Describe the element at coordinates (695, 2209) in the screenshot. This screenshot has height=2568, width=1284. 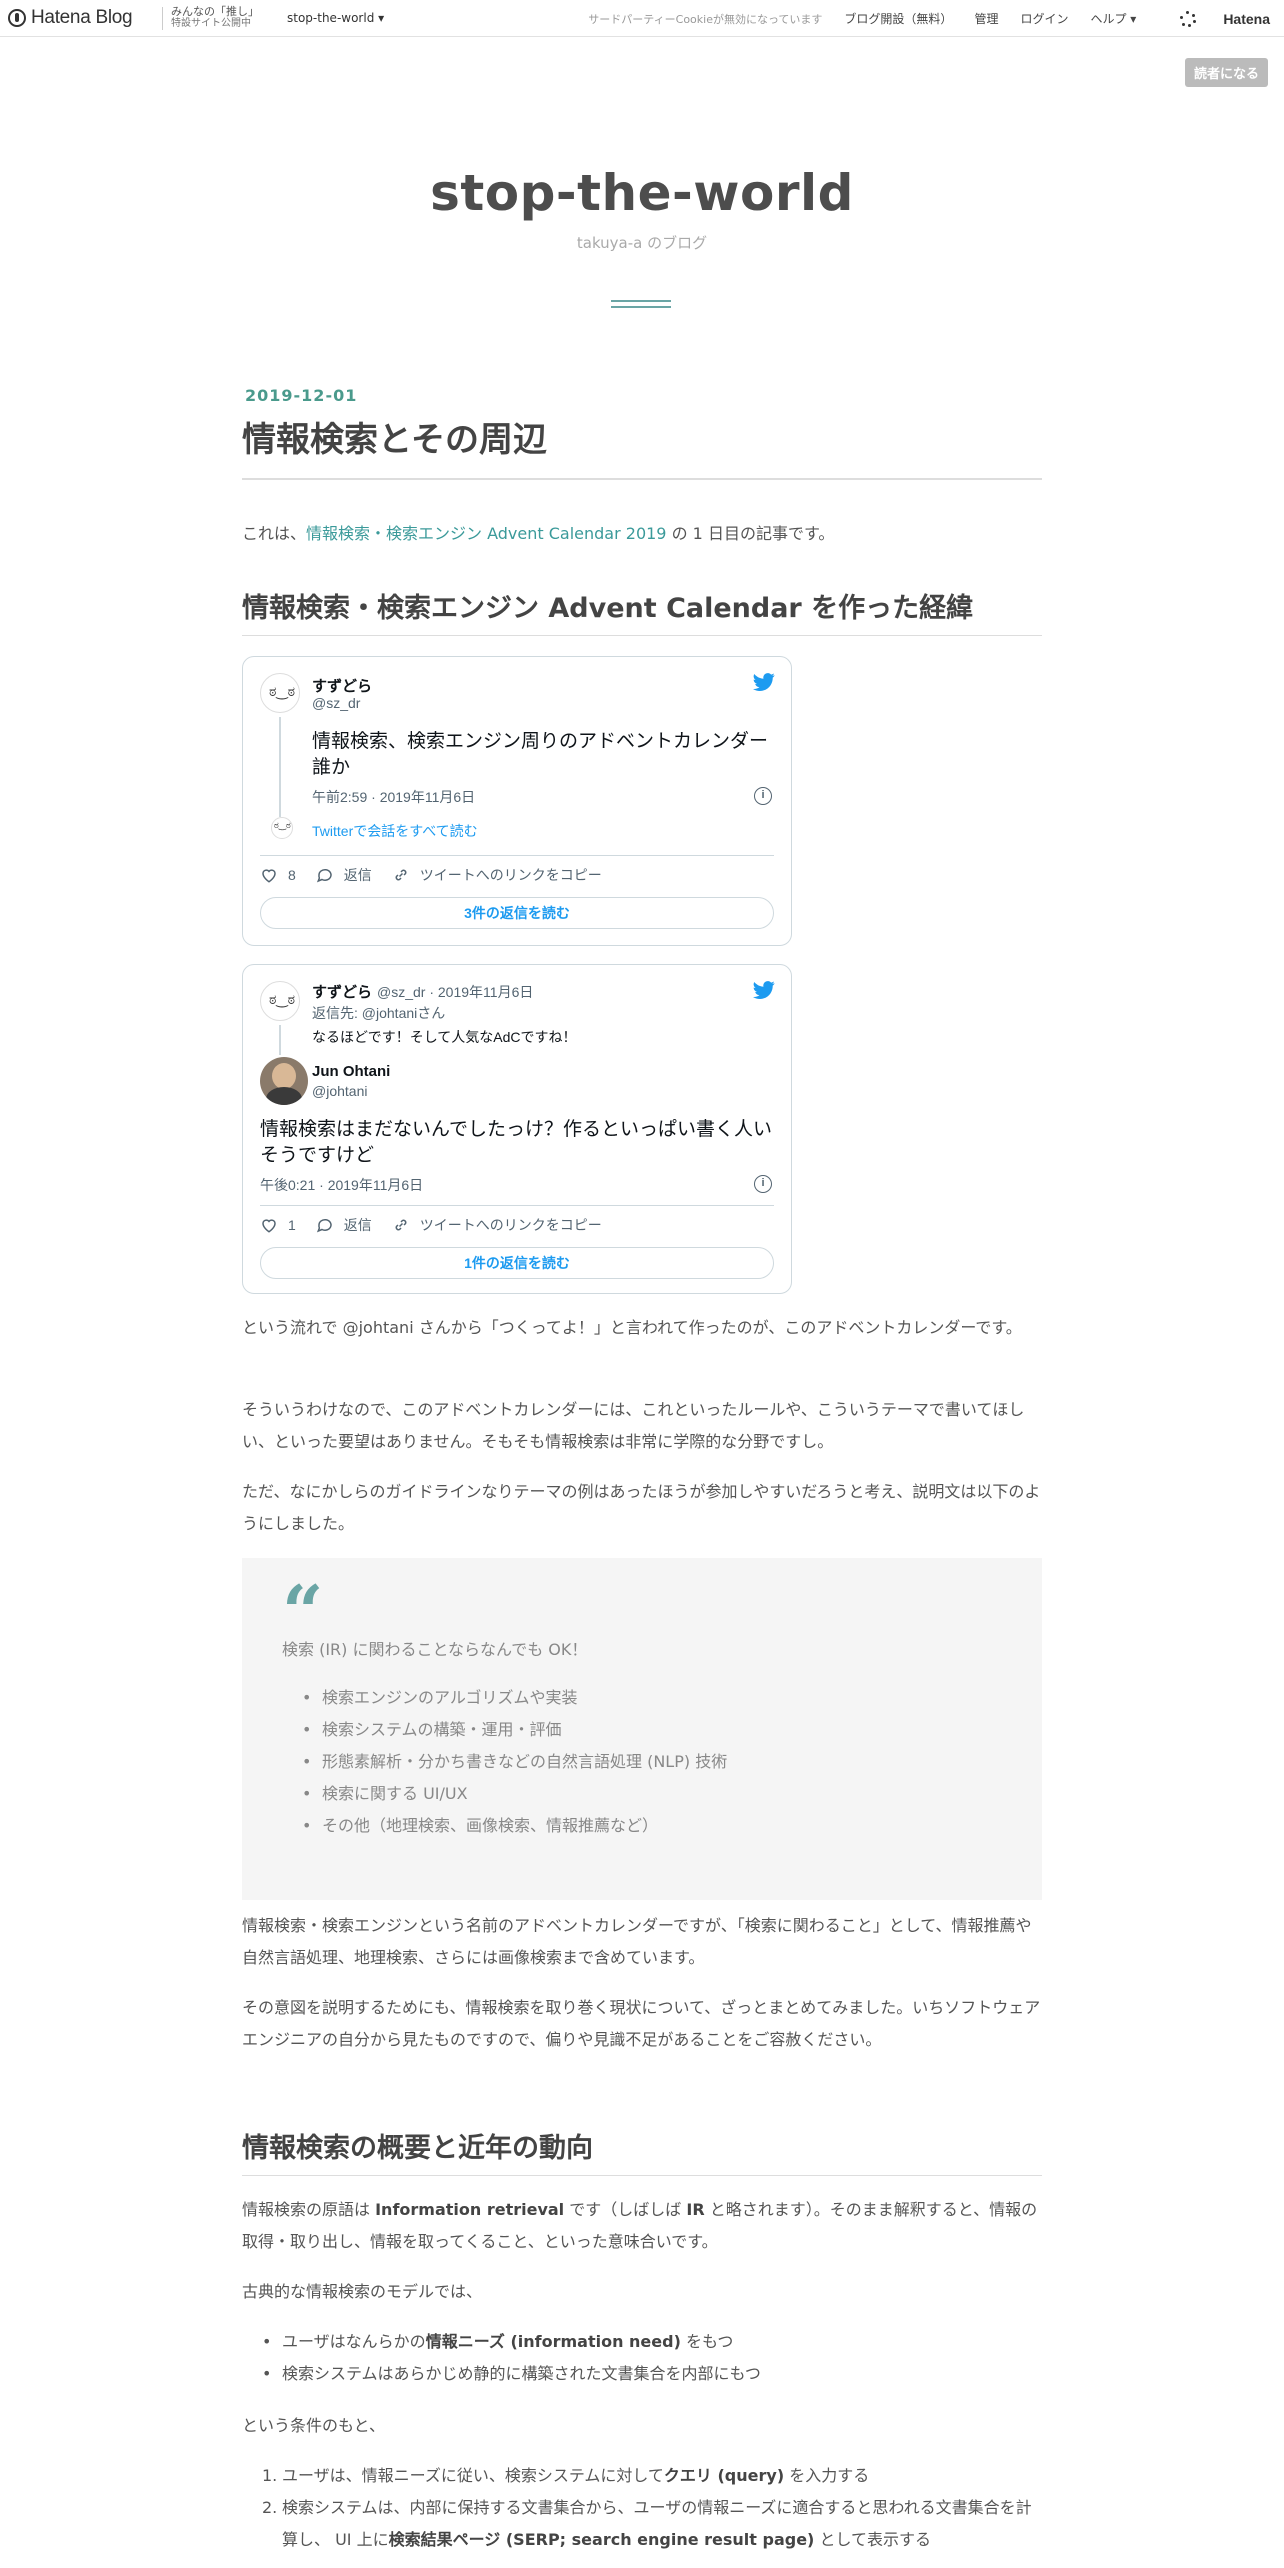
I see `ir-bold-2: IR` at that location.